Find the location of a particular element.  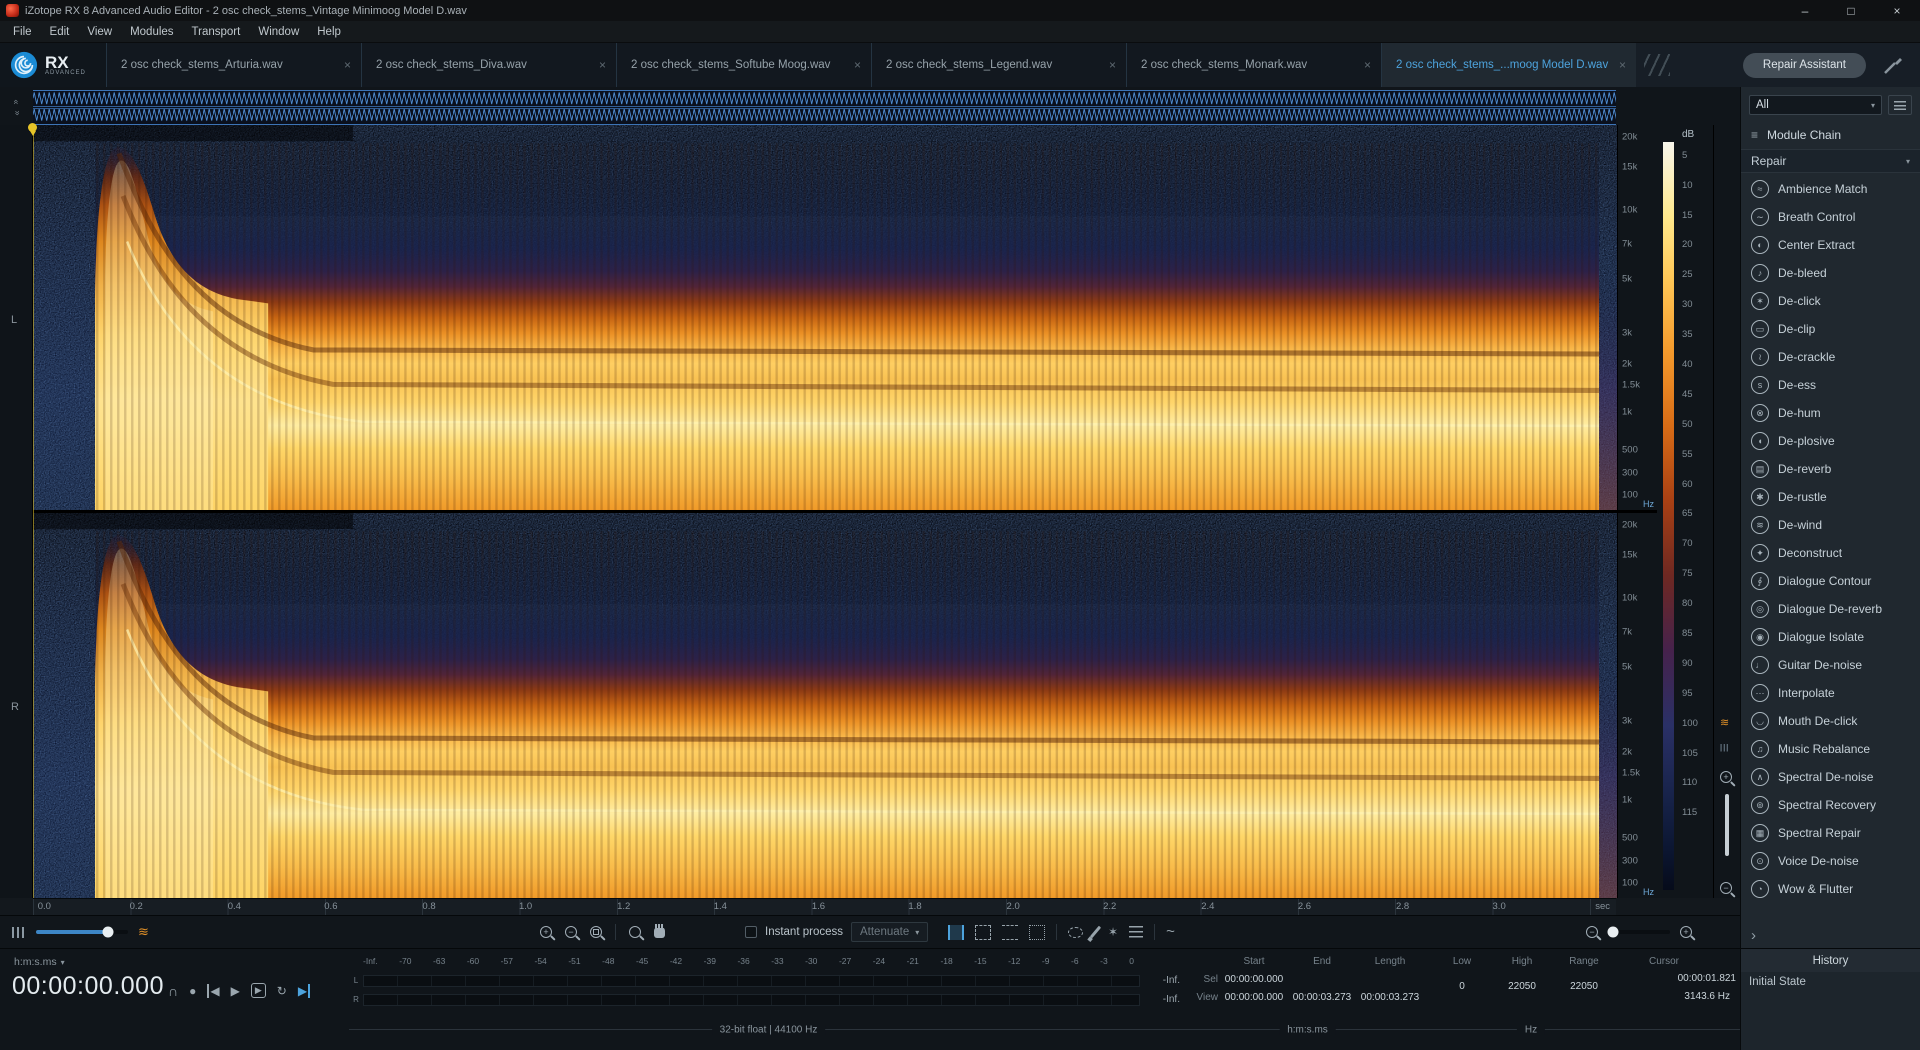

sel-start-value: 00:00:00.000 is located at coordinates (1254, 979).